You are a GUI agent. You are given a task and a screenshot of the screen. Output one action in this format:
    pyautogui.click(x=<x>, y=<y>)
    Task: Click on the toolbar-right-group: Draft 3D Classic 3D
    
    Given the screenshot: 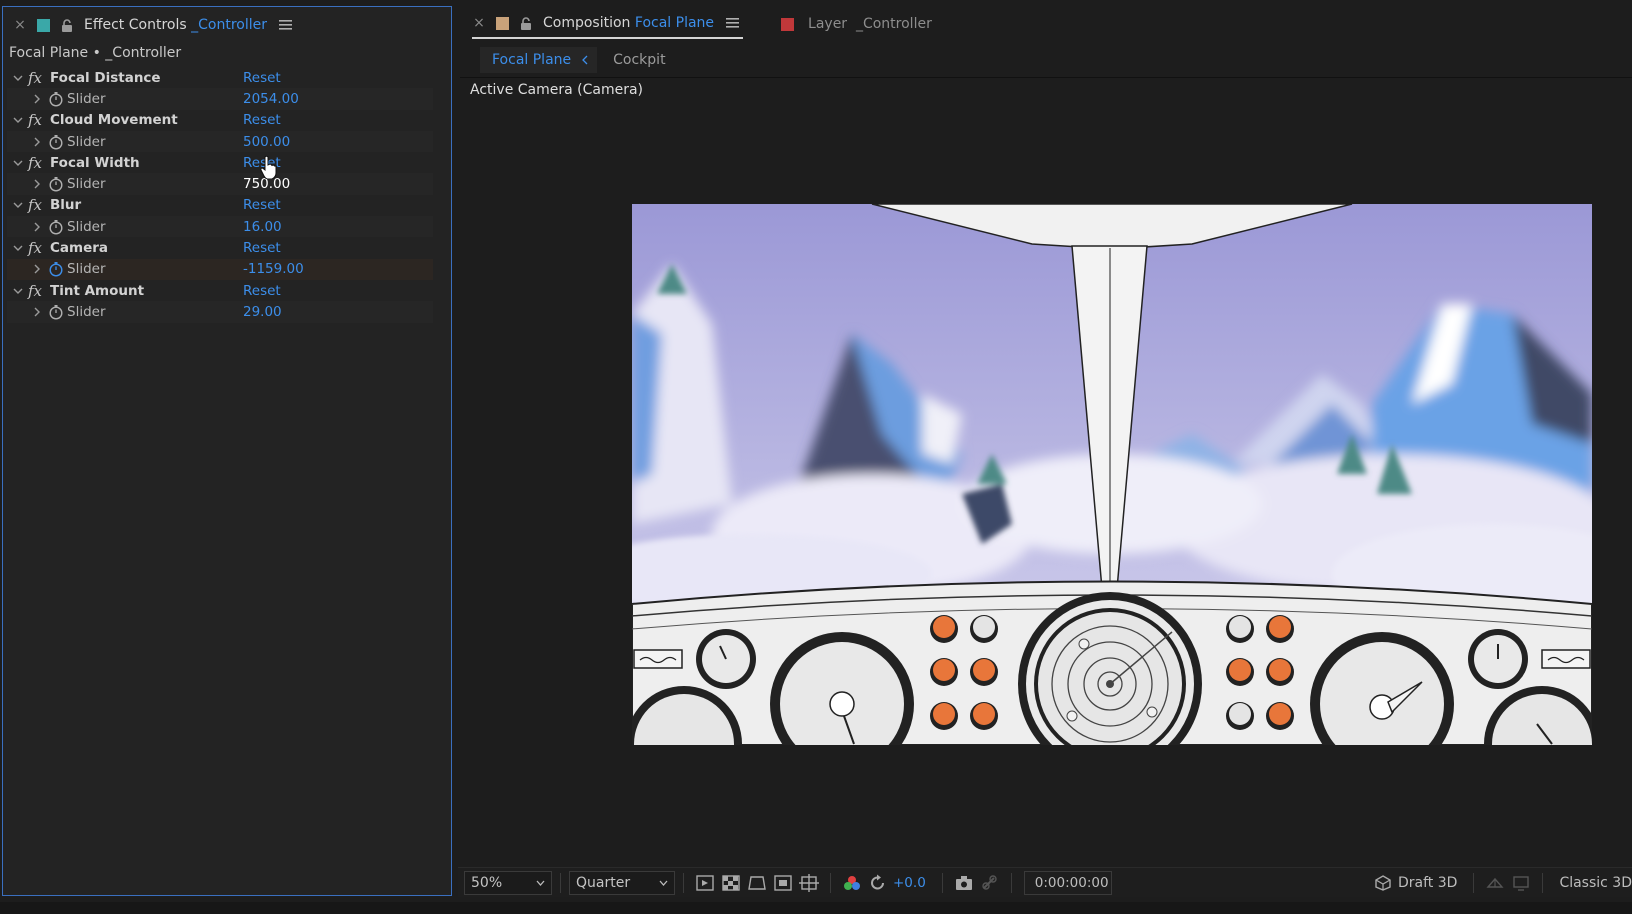 What is the action you would take?
    pyautogui.click(x=1499, y=883)
    